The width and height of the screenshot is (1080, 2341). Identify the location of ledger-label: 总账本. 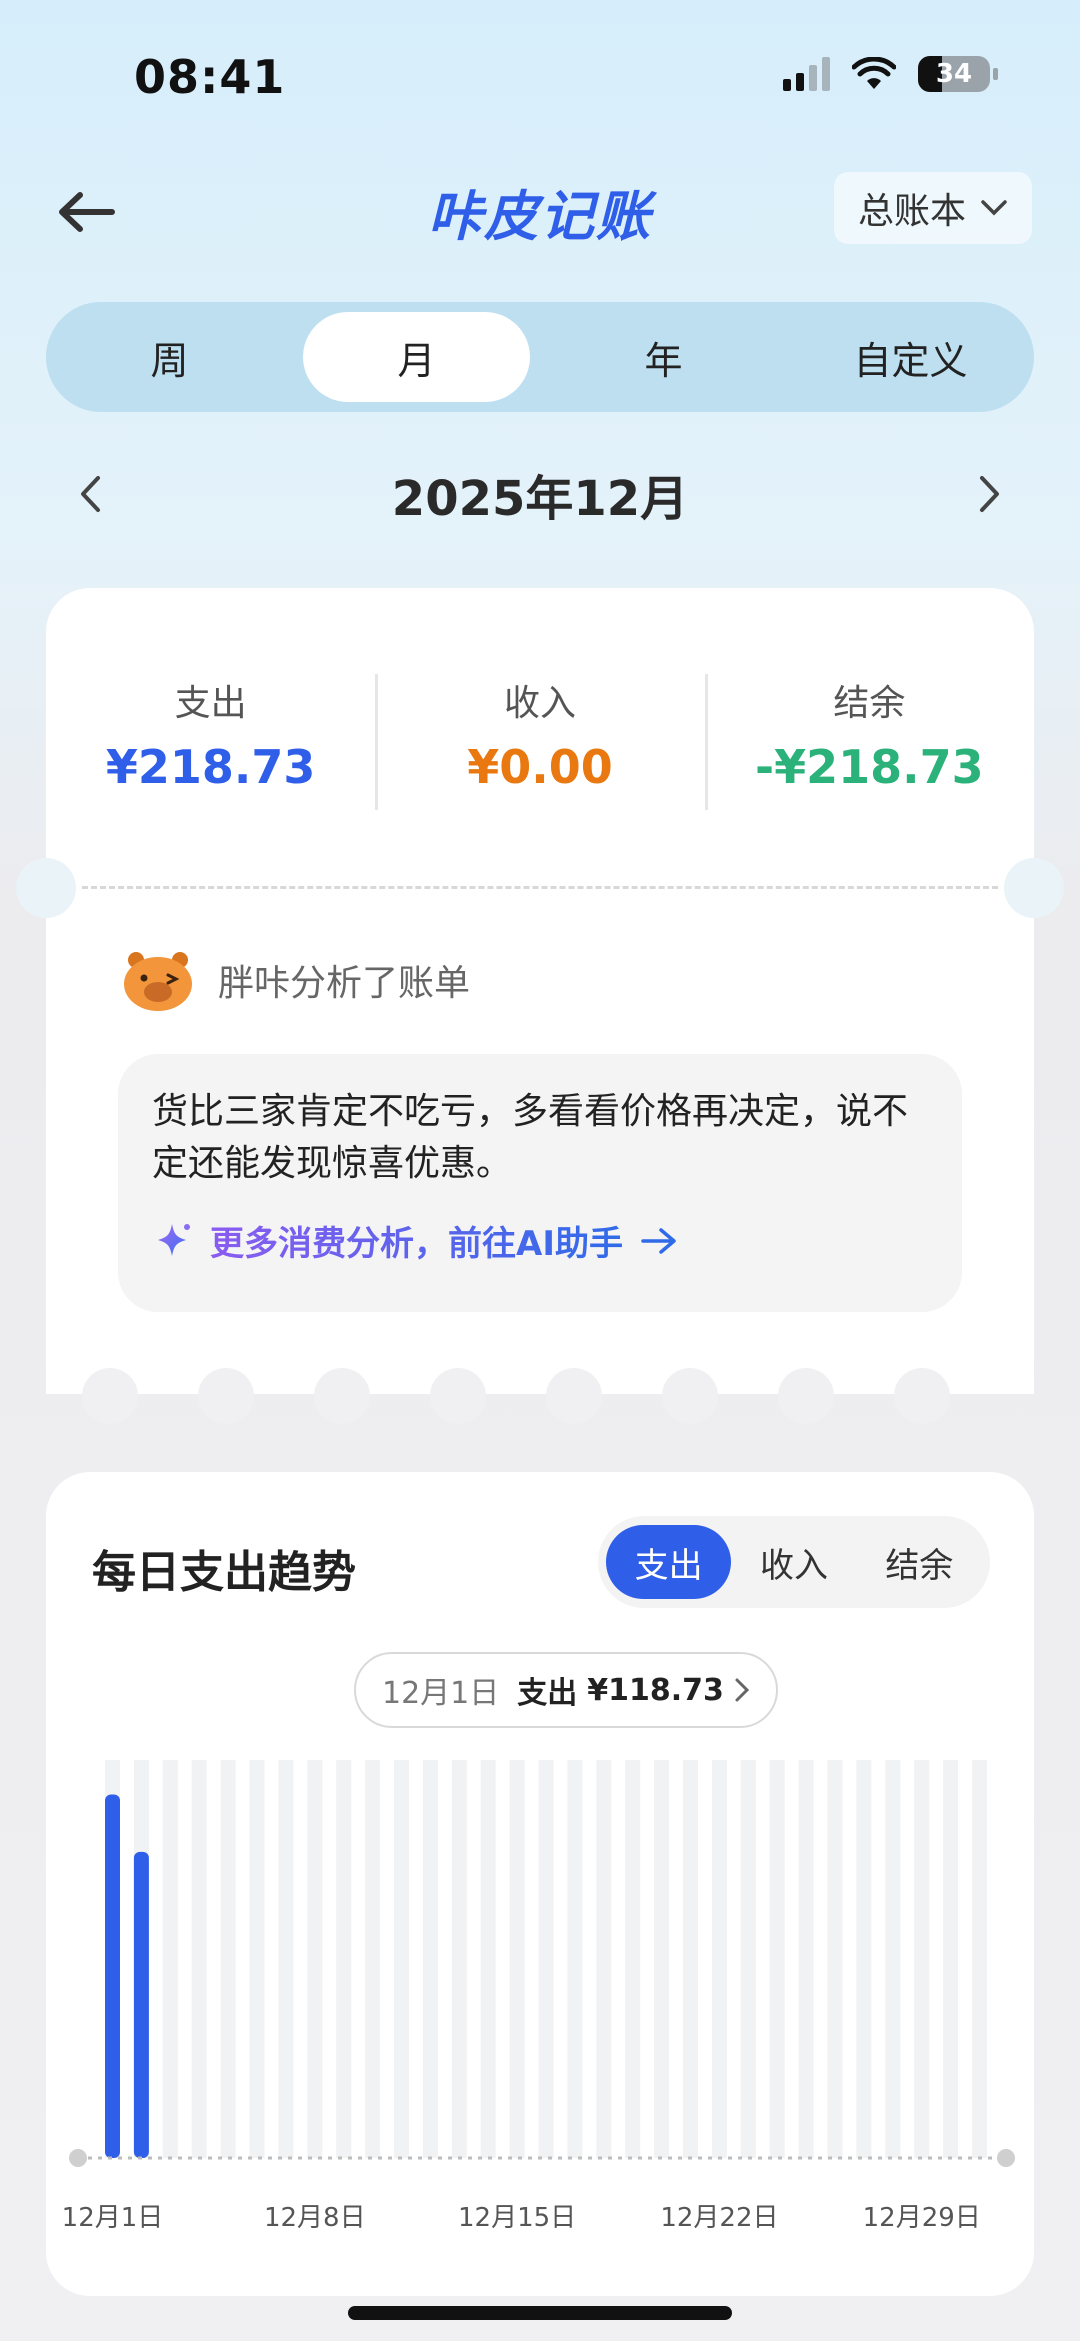
(911, 211).